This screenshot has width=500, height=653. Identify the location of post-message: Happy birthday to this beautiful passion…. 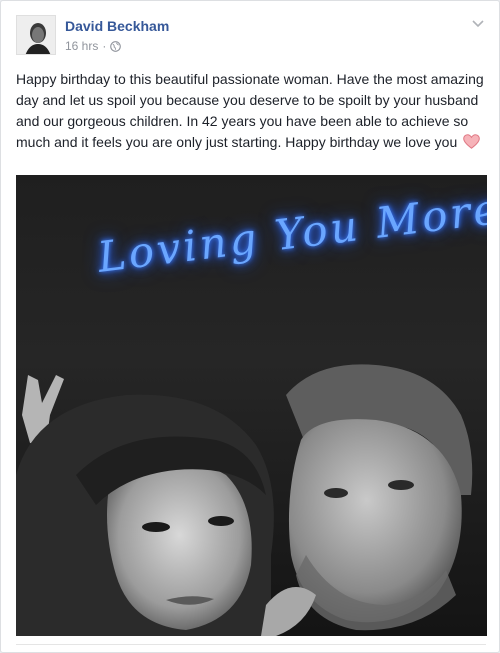
(251, 111).